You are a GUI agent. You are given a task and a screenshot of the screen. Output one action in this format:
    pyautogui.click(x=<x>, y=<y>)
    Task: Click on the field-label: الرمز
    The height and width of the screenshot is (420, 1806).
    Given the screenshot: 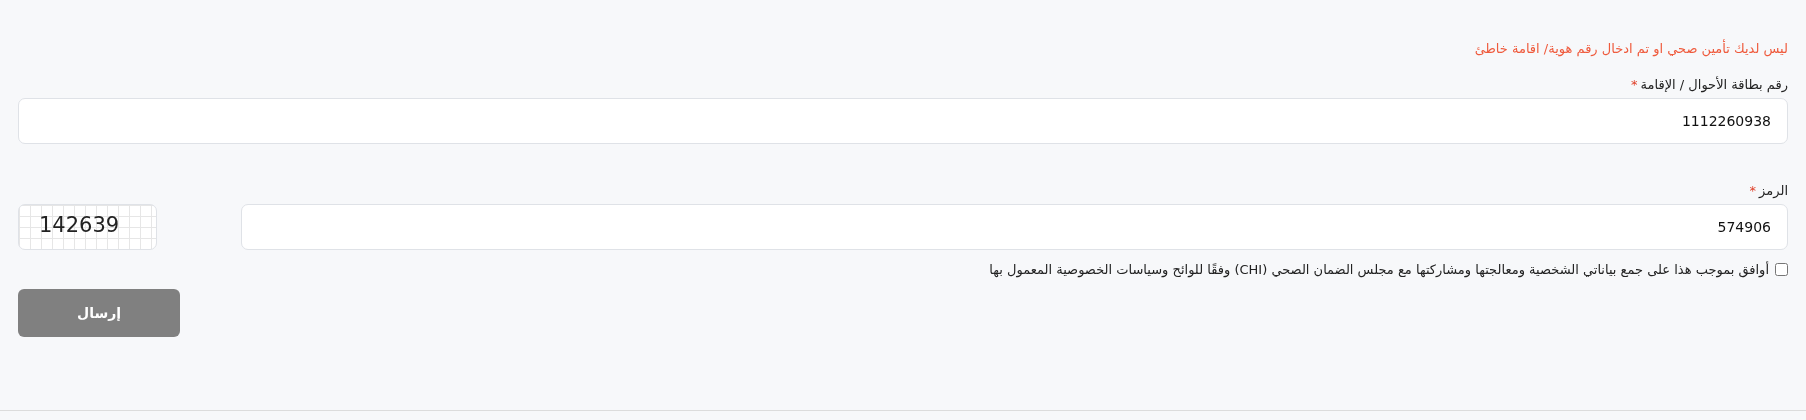 What is the action you would take?
    pyautogui.click(x=1773, y=190)
    